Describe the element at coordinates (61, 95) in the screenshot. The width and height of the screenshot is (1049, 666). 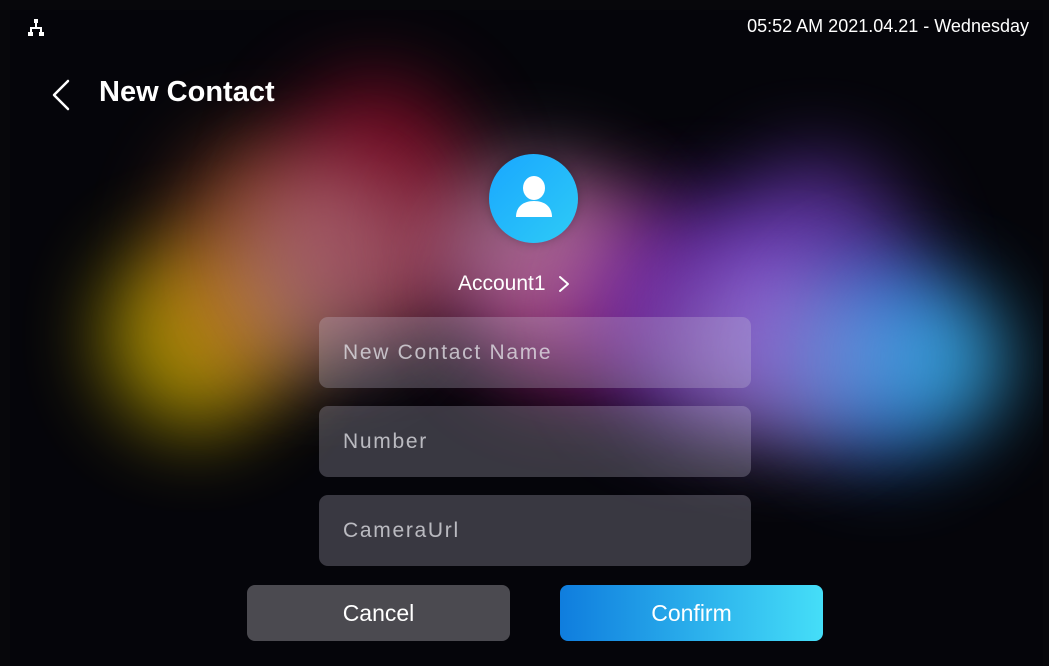
I see `chevron-left-icon` at that location.